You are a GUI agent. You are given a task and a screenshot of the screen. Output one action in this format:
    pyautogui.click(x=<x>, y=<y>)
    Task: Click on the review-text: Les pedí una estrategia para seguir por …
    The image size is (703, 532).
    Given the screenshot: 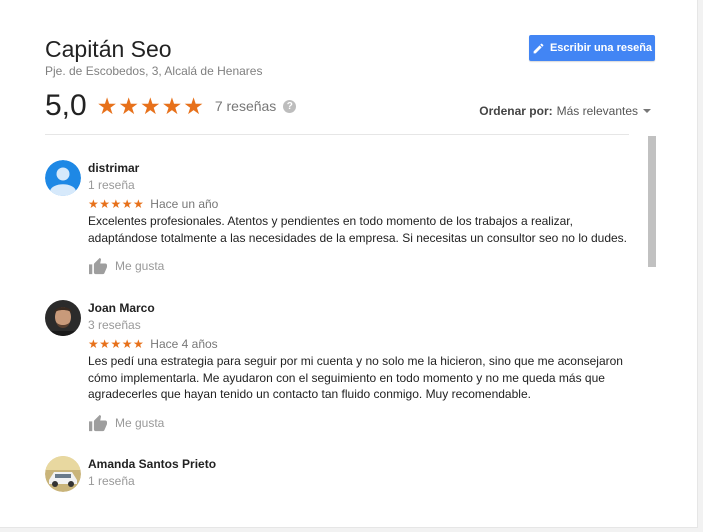 What is the action you would take?
    pyautogui.click(x=355, y=377)
    